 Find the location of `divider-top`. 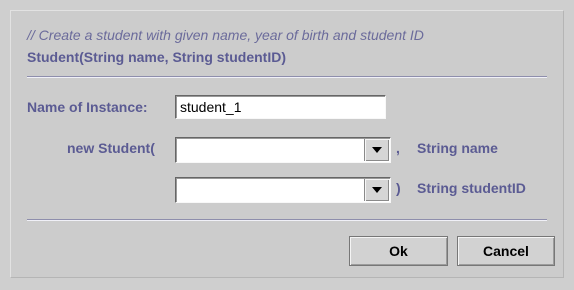

divider-top is located at coordinates (287, 77).